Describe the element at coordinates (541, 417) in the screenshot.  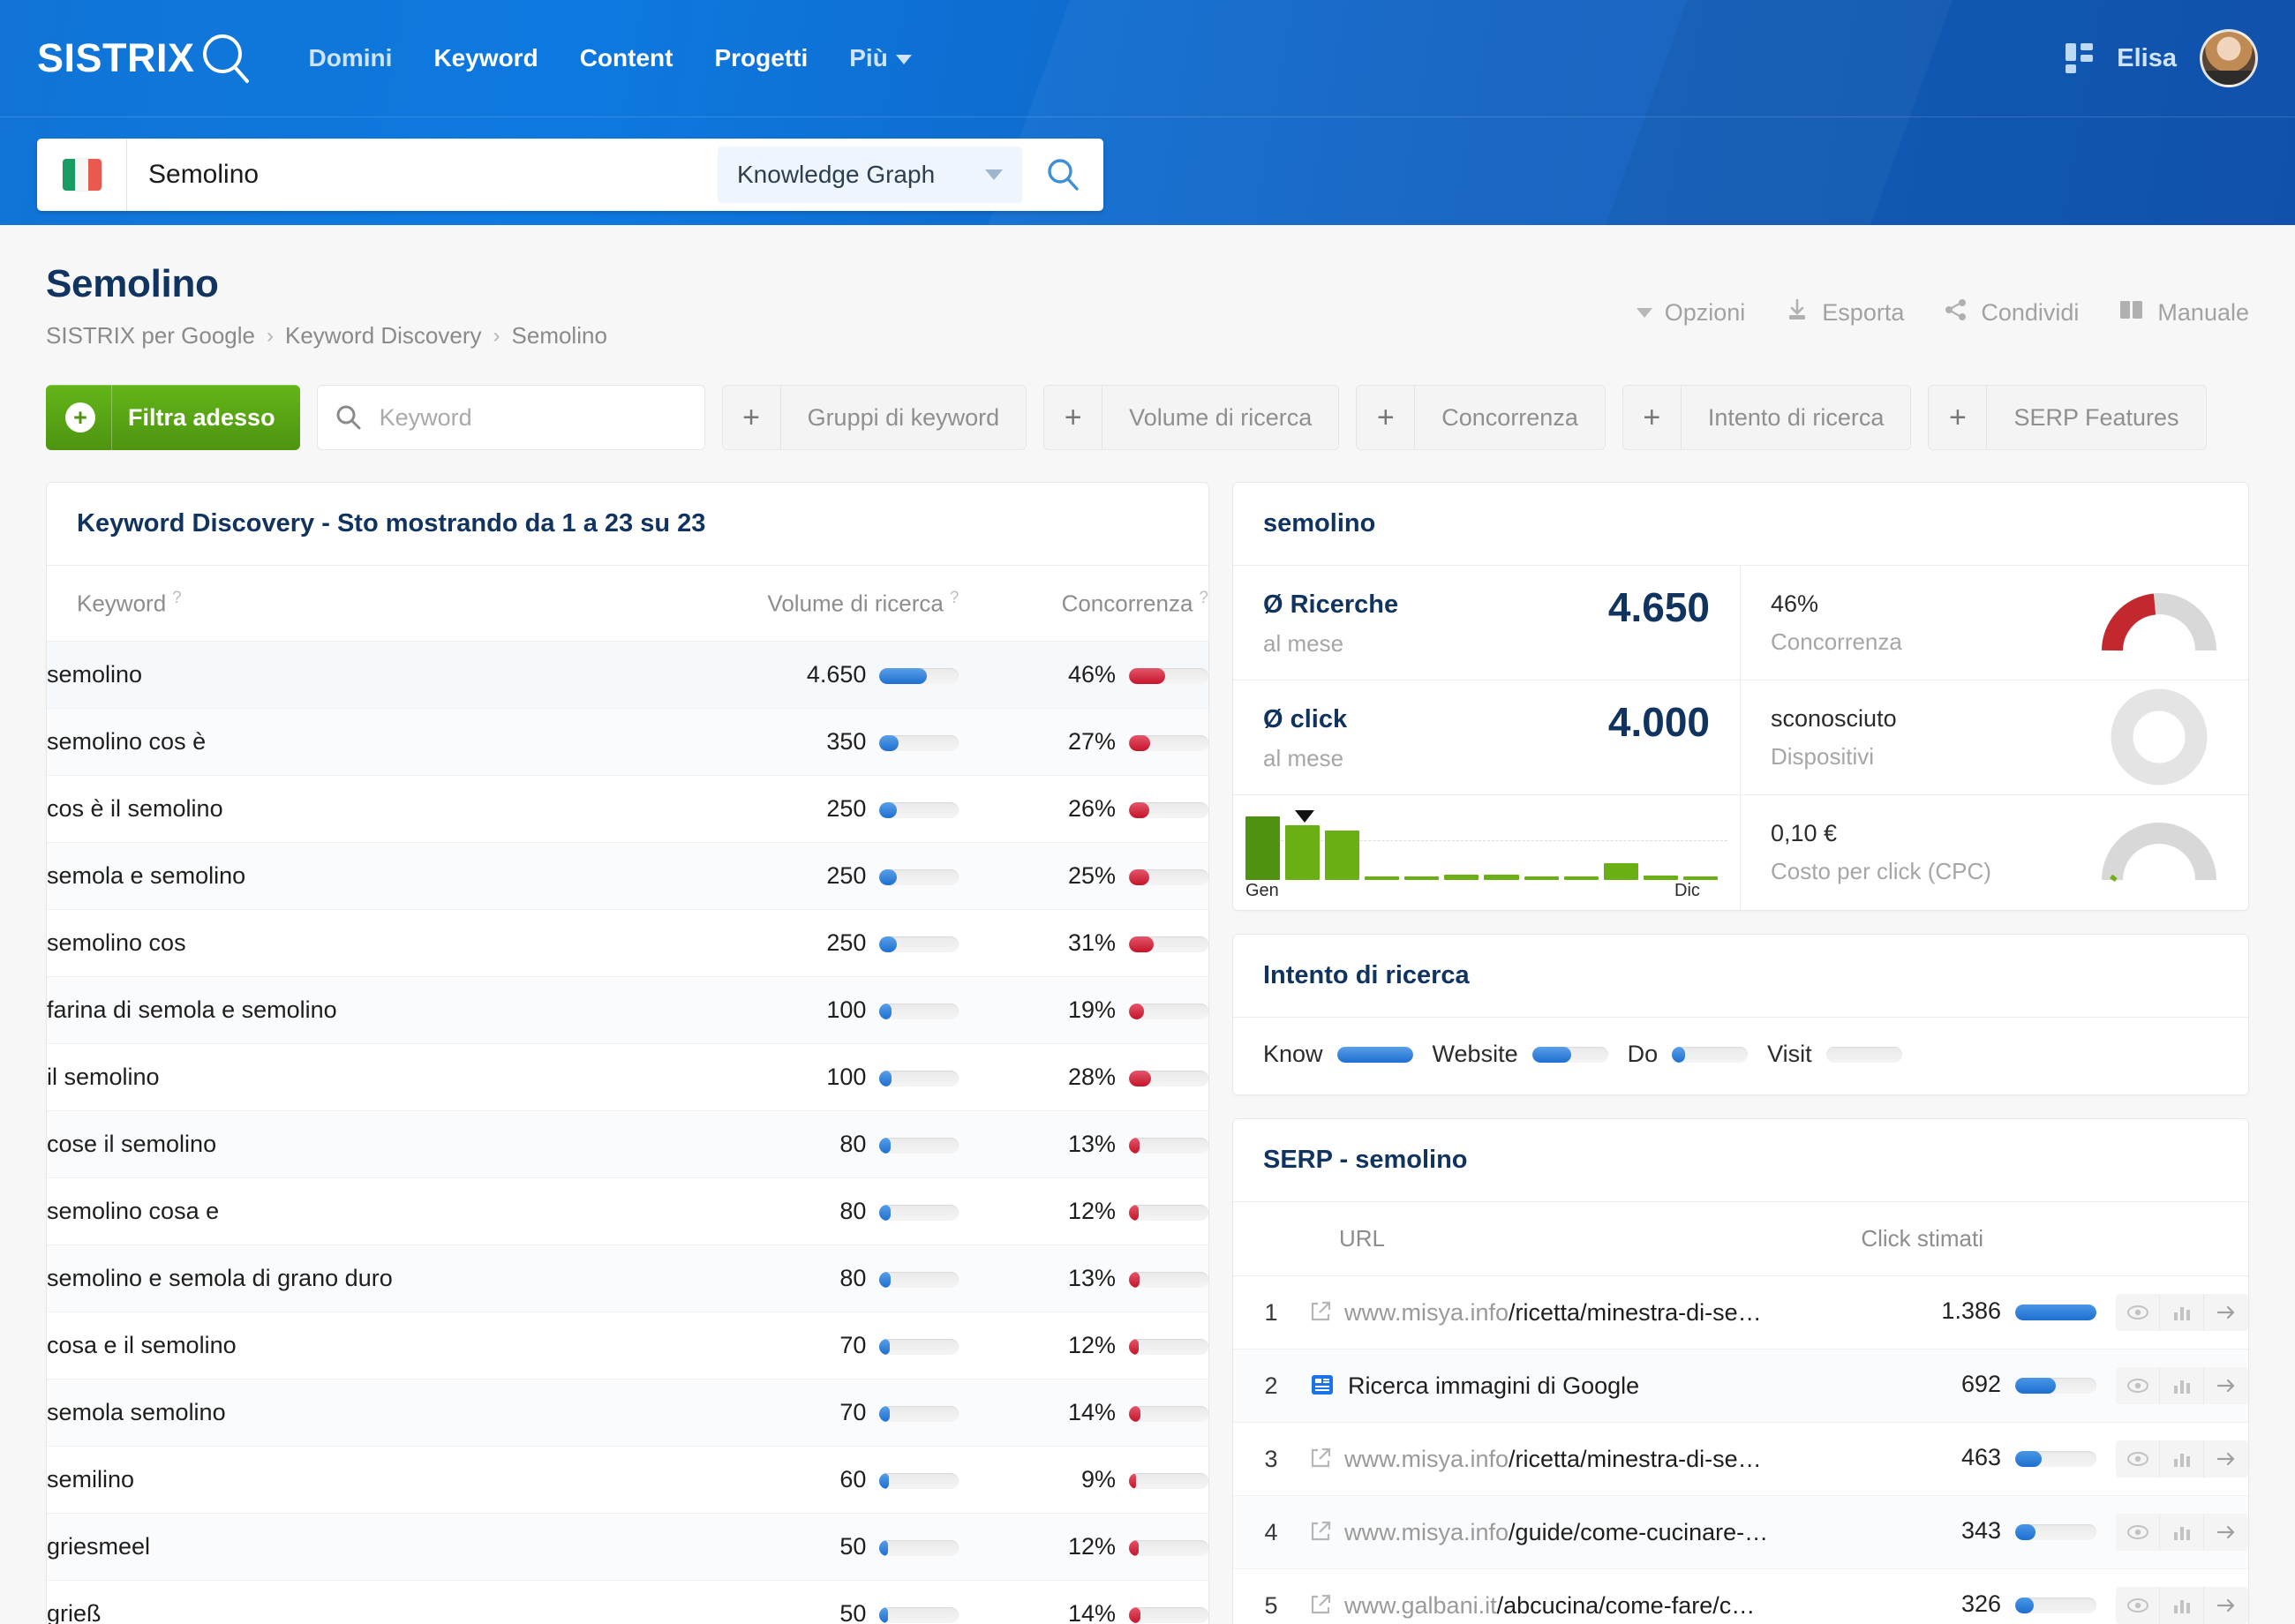
I see `keyword-input` at that location.